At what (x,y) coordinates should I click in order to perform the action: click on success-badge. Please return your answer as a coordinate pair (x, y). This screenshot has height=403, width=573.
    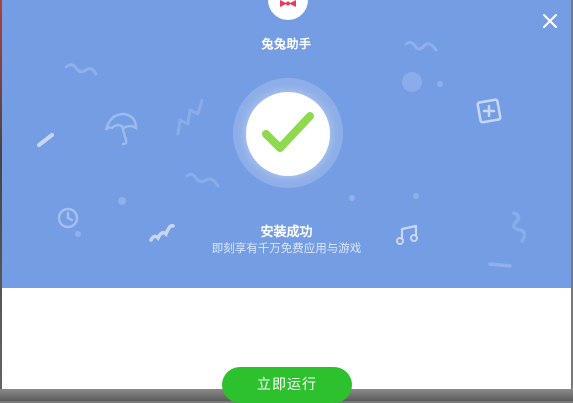
    Looking at the image, I should click on (288, 134).